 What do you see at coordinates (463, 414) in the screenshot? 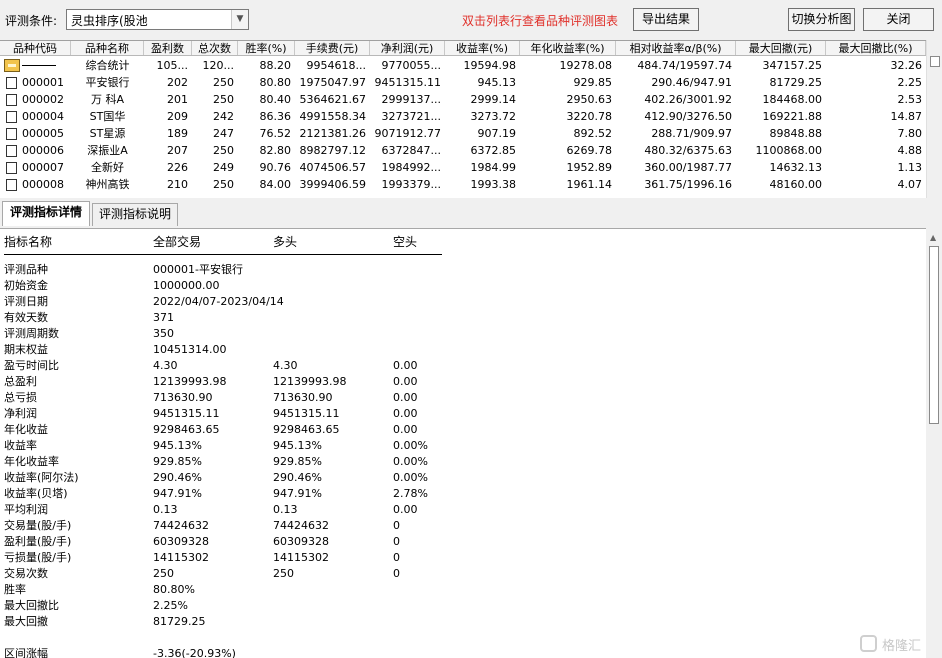
I see `metric-row: 净利润 9451315.11 9451315.11 0.00` at bounding box center [463, 414].